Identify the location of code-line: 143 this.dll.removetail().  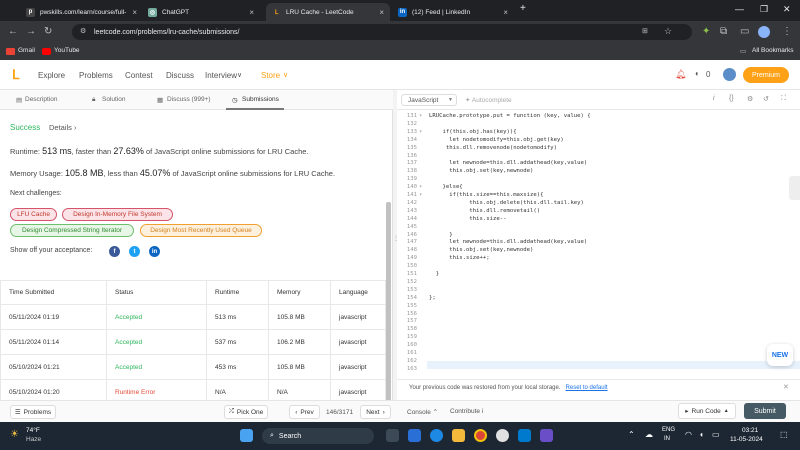
(597, 212).